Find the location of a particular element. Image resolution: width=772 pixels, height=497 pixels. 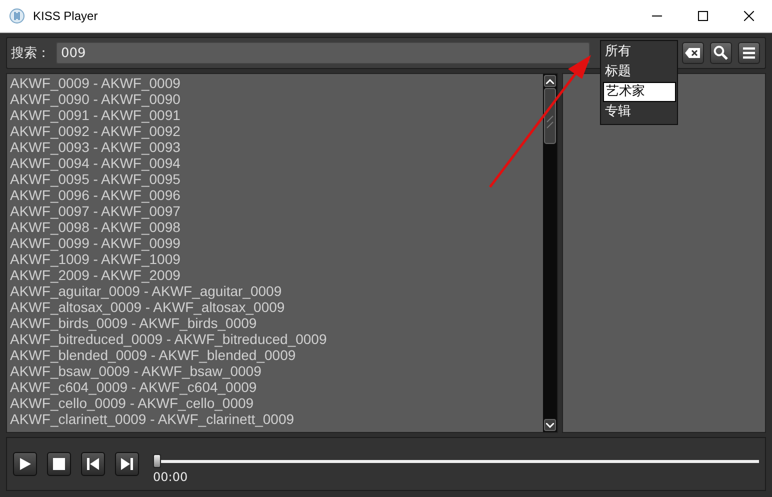

scroll-down-button is located at coordinates (550, 425).